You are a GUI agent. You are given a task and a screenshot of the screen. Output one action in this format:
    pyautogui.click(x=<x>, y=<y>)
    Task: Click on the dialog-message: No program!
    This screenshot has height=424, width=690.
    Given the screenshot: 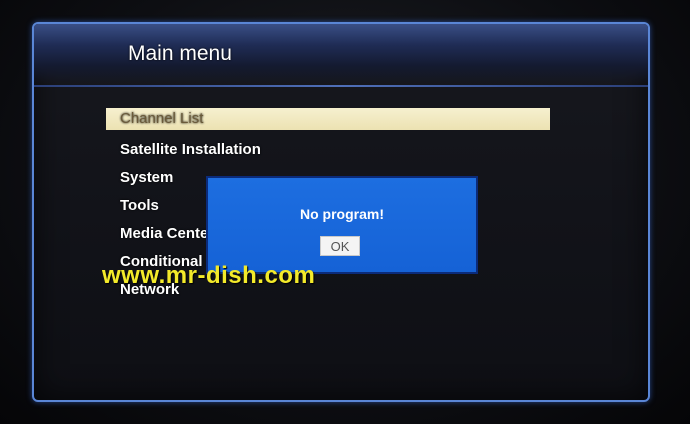 What is the action you would take?
    pyautogui.click(x=342, y=214)
    